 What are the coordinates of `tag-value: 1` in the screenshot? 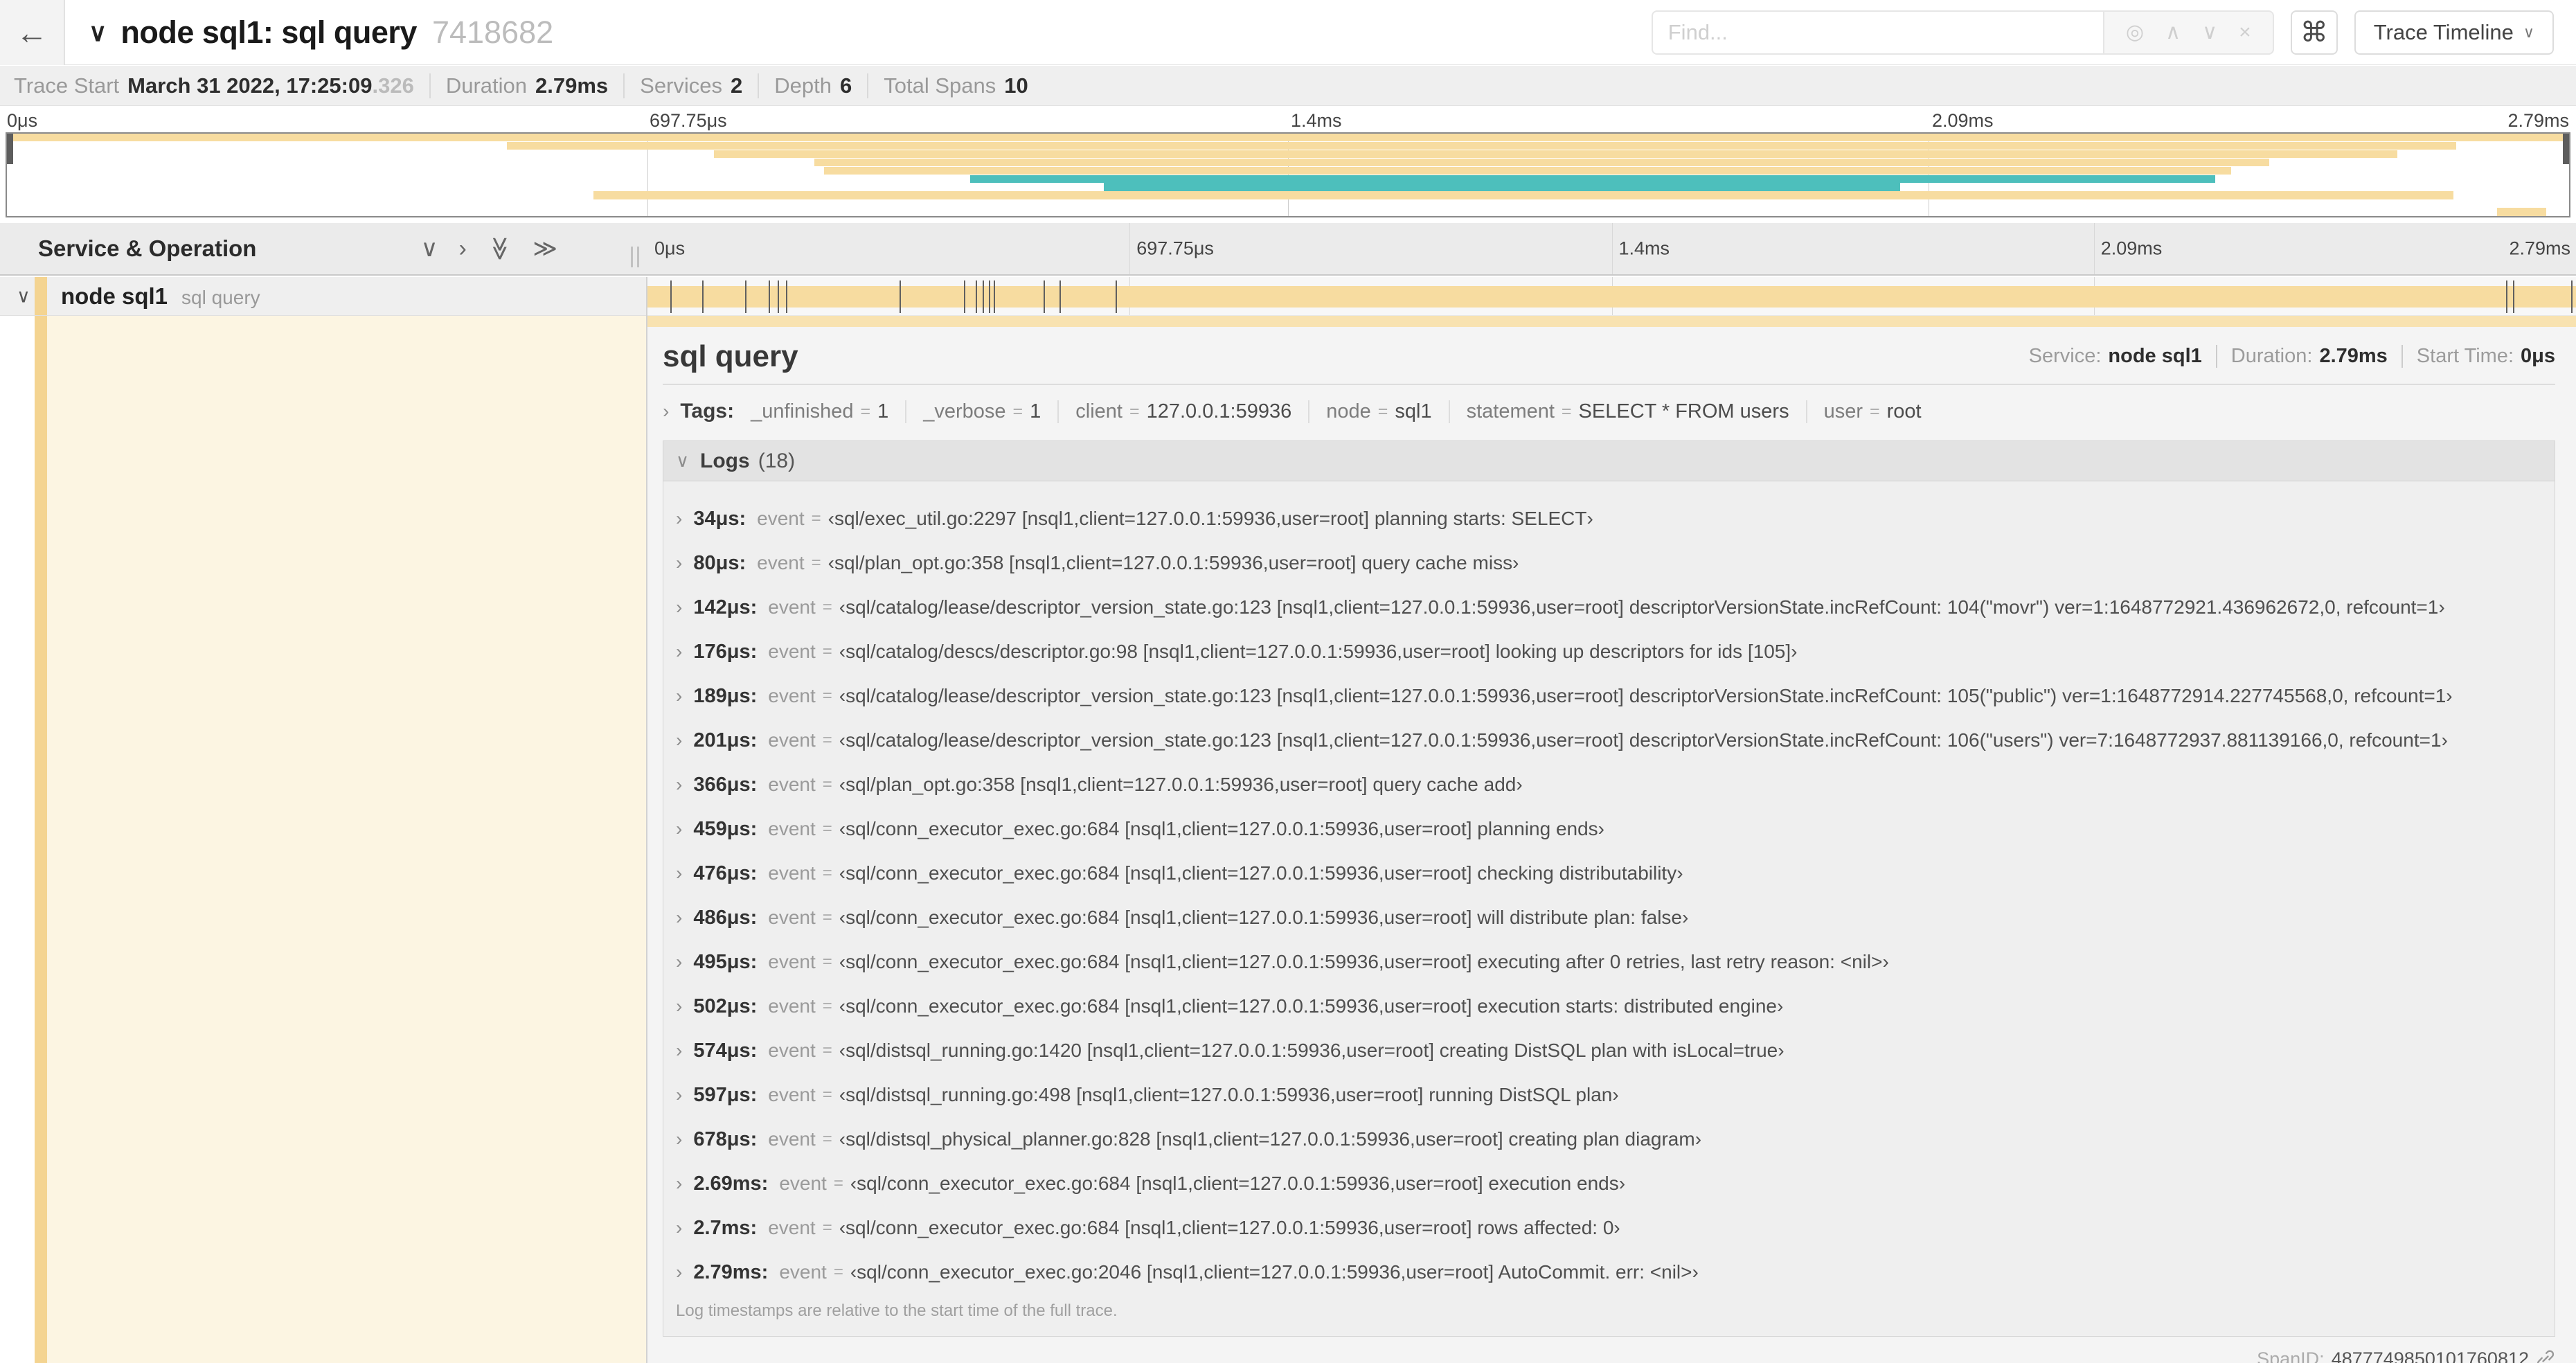 It's located at (1035, 411).